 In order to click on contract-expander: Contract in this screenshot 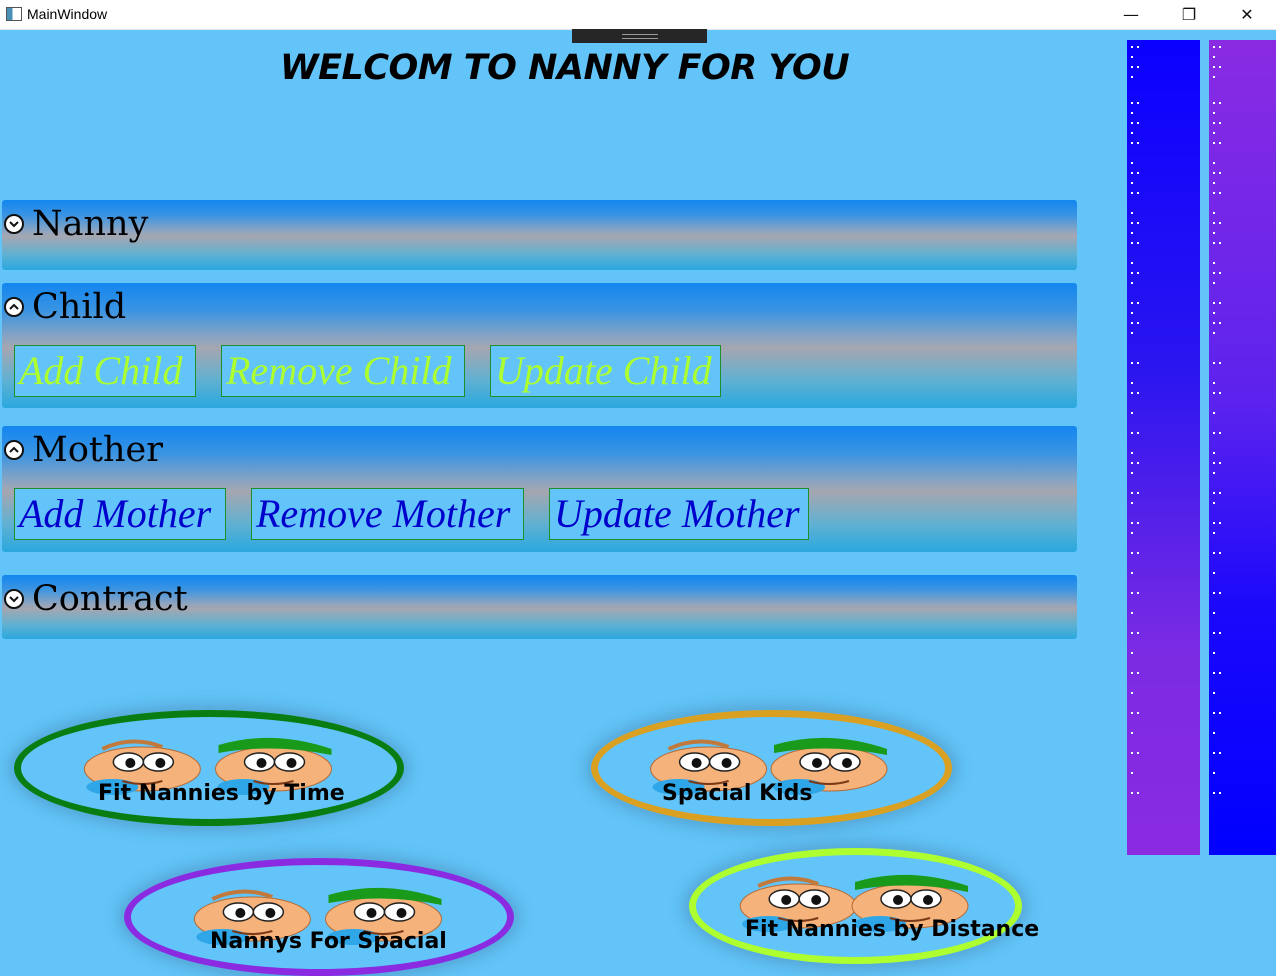, I will do `click(539, 607)`.